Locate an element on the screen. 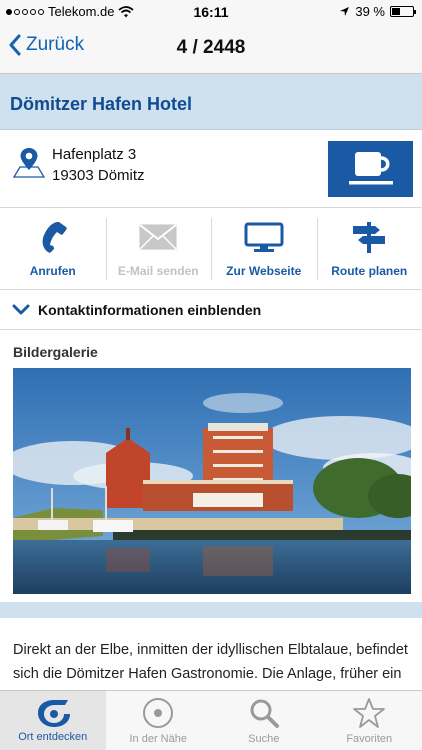 The height and width of the screenshot is (750, 422). route-label: Route planen is located at coordinates (369, 271).